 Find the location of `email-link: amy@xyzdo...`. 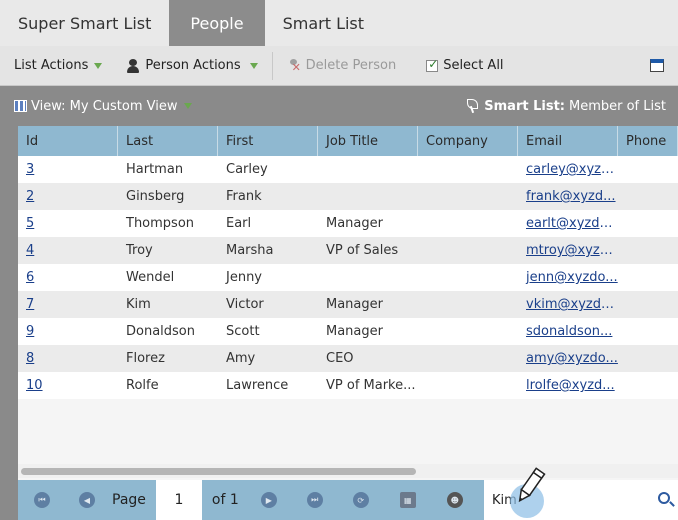

email-link: amy@xyzdo... is located at coordinates (568, 358).